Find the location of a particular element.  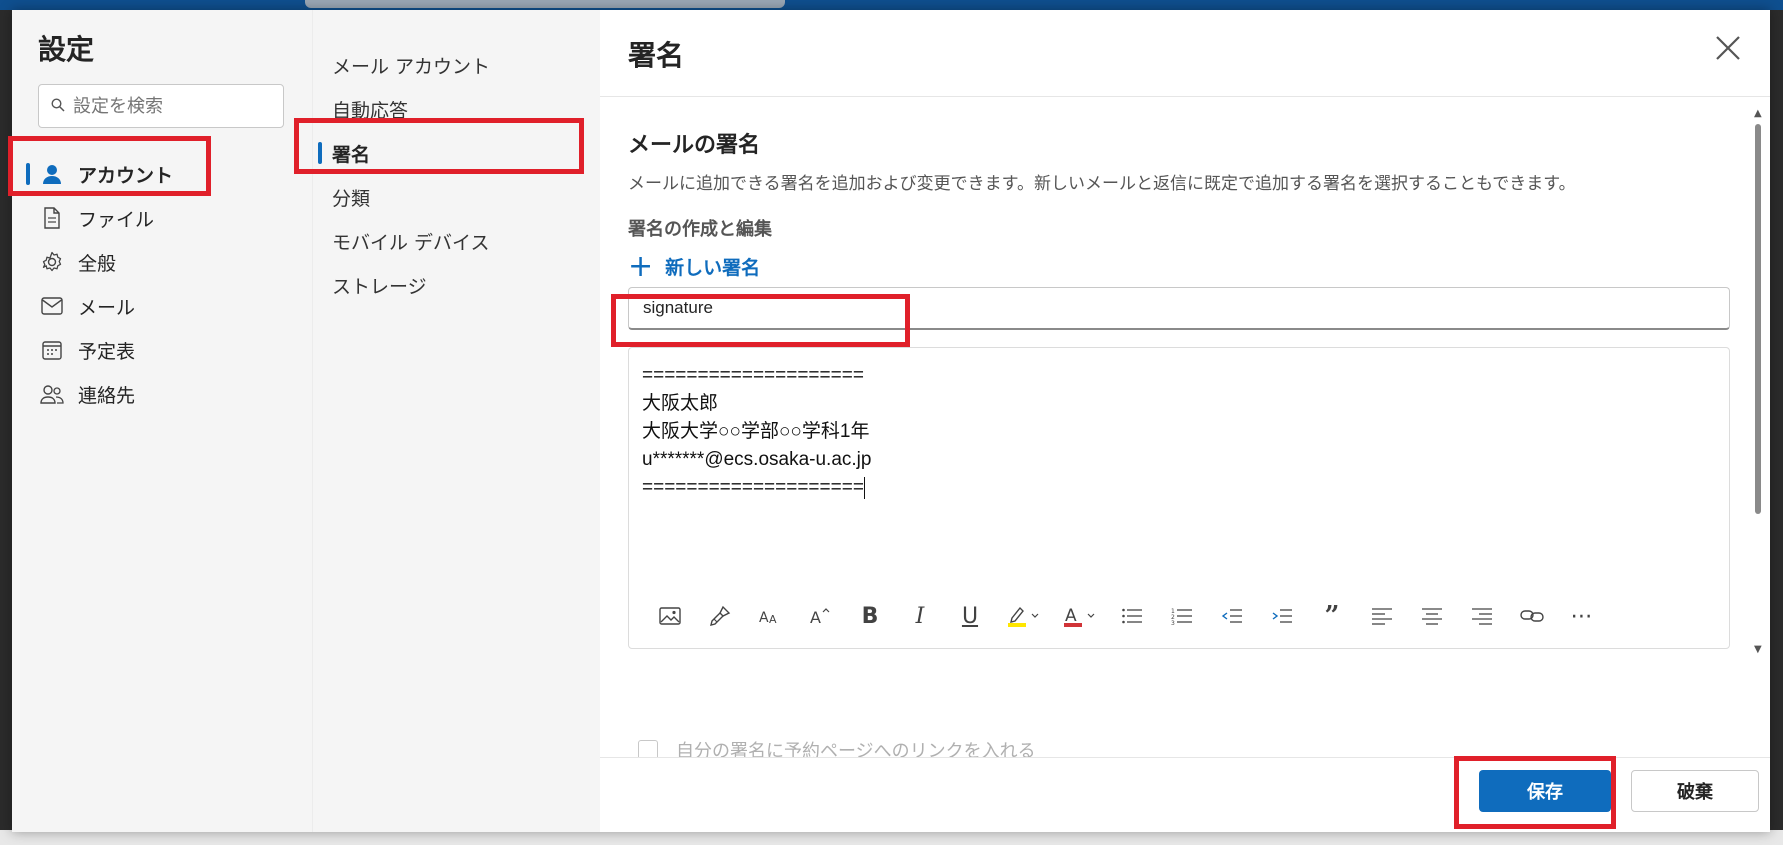

italic-button: I is located at coordinates (920, 616).